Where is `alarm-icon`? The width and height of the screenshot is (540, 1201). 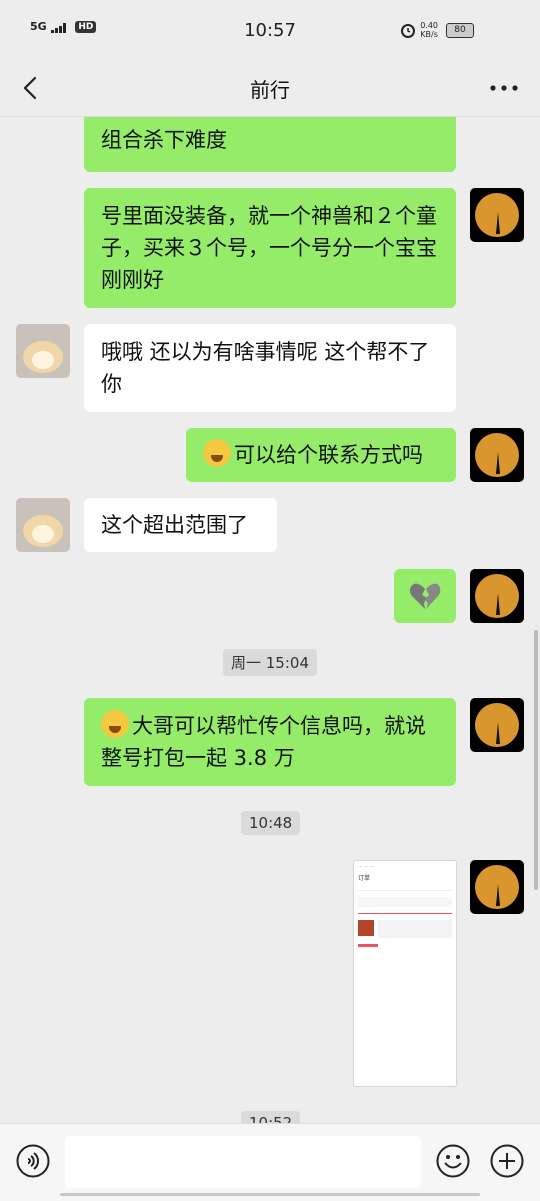 alarm-icon is located at coordinates (408, 31).